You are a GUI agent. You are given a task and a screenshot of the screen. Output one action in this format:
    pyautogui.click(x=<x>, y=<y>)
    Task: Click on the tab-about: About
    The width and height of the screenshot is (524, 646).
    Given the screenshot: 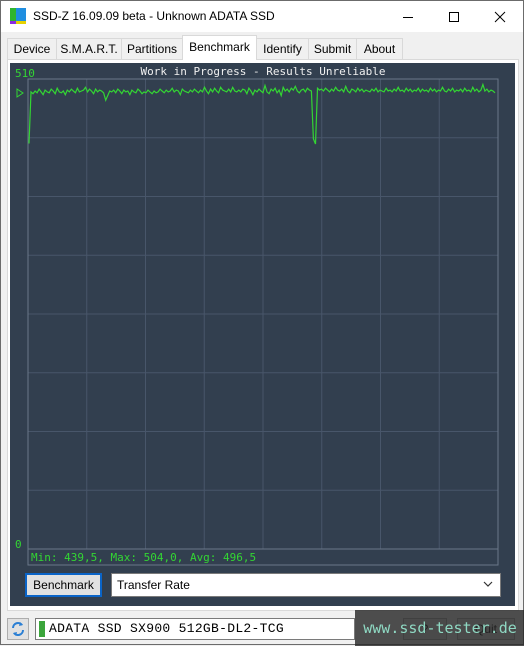 What is the action you would take?
    pyautogui.click(x=379, y=48)
    